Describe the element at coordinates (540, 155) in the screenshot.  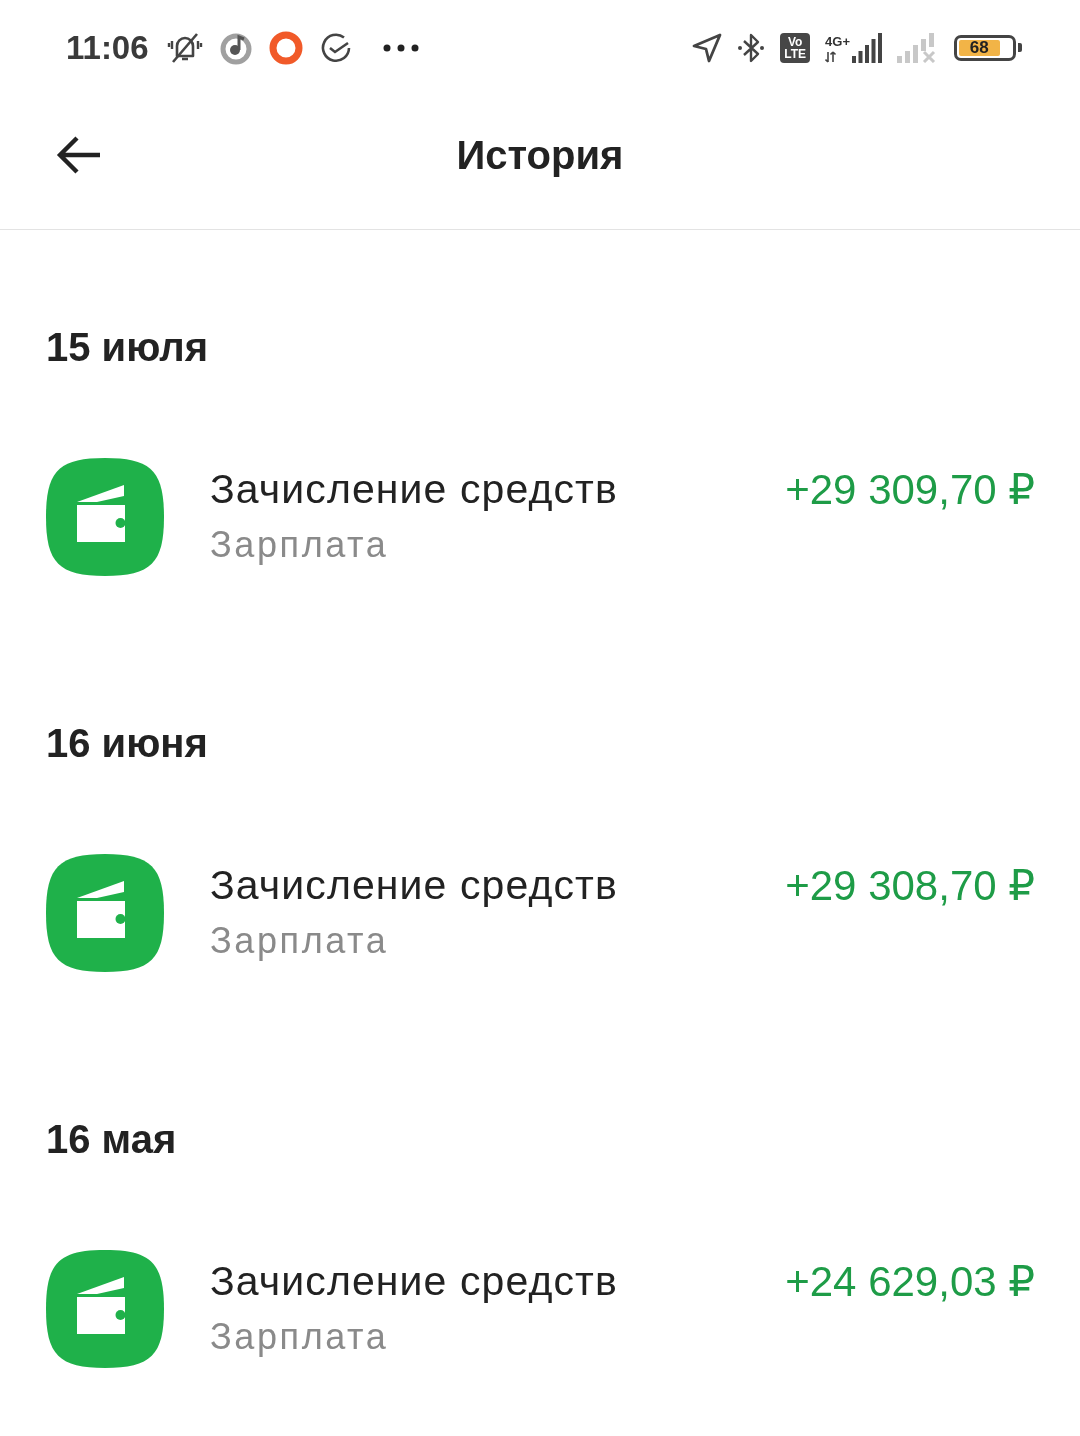
I see `screen-title: История` at that location.